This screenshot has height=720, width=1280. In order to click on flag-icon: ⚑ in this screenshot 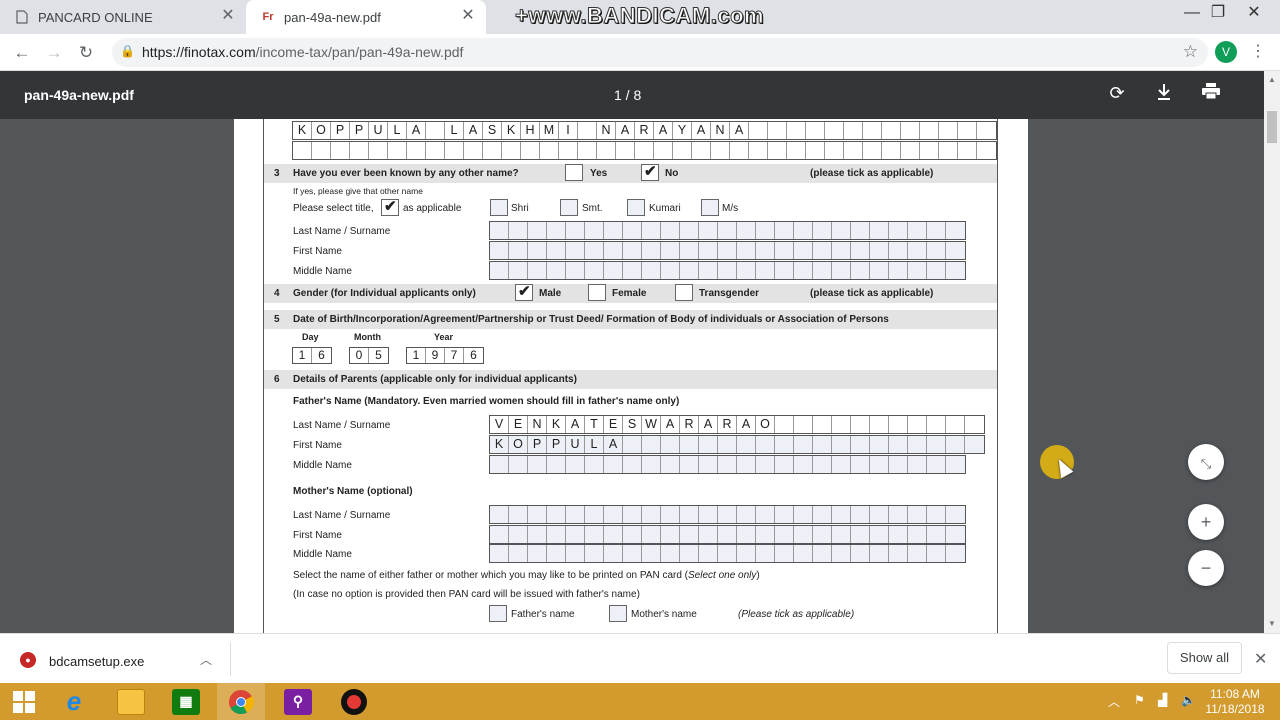, I will do `click(1139, 700)`.